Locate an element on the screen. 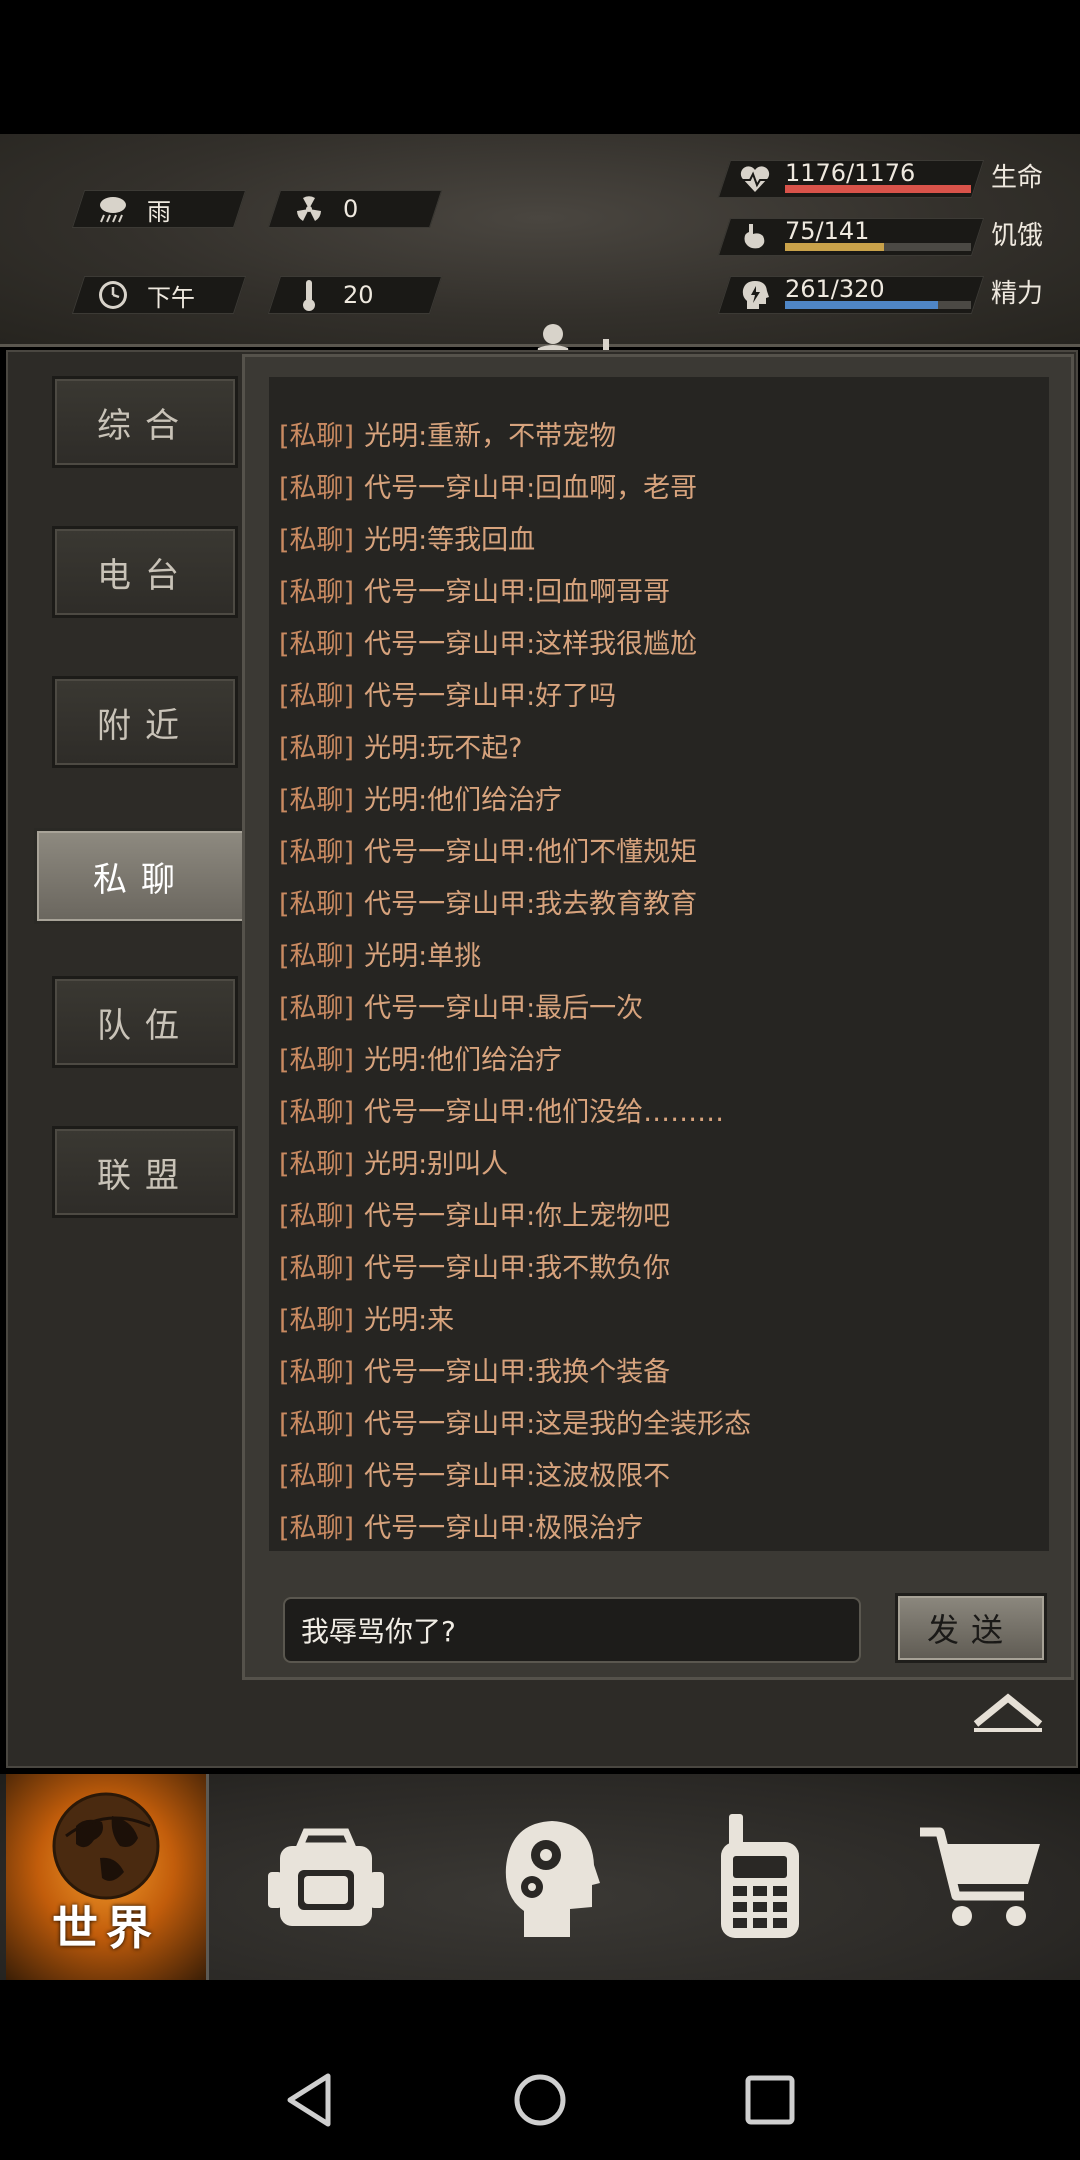 The width and height of the screenshot is (1080, 2160). message-text: 代号一穿山甲:这波极限不 is located at coordinates (517, 1476).